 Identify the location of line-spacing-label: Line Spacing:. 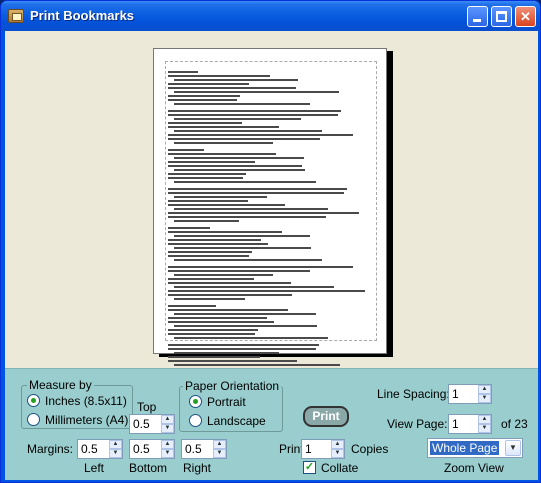
(413, 394).